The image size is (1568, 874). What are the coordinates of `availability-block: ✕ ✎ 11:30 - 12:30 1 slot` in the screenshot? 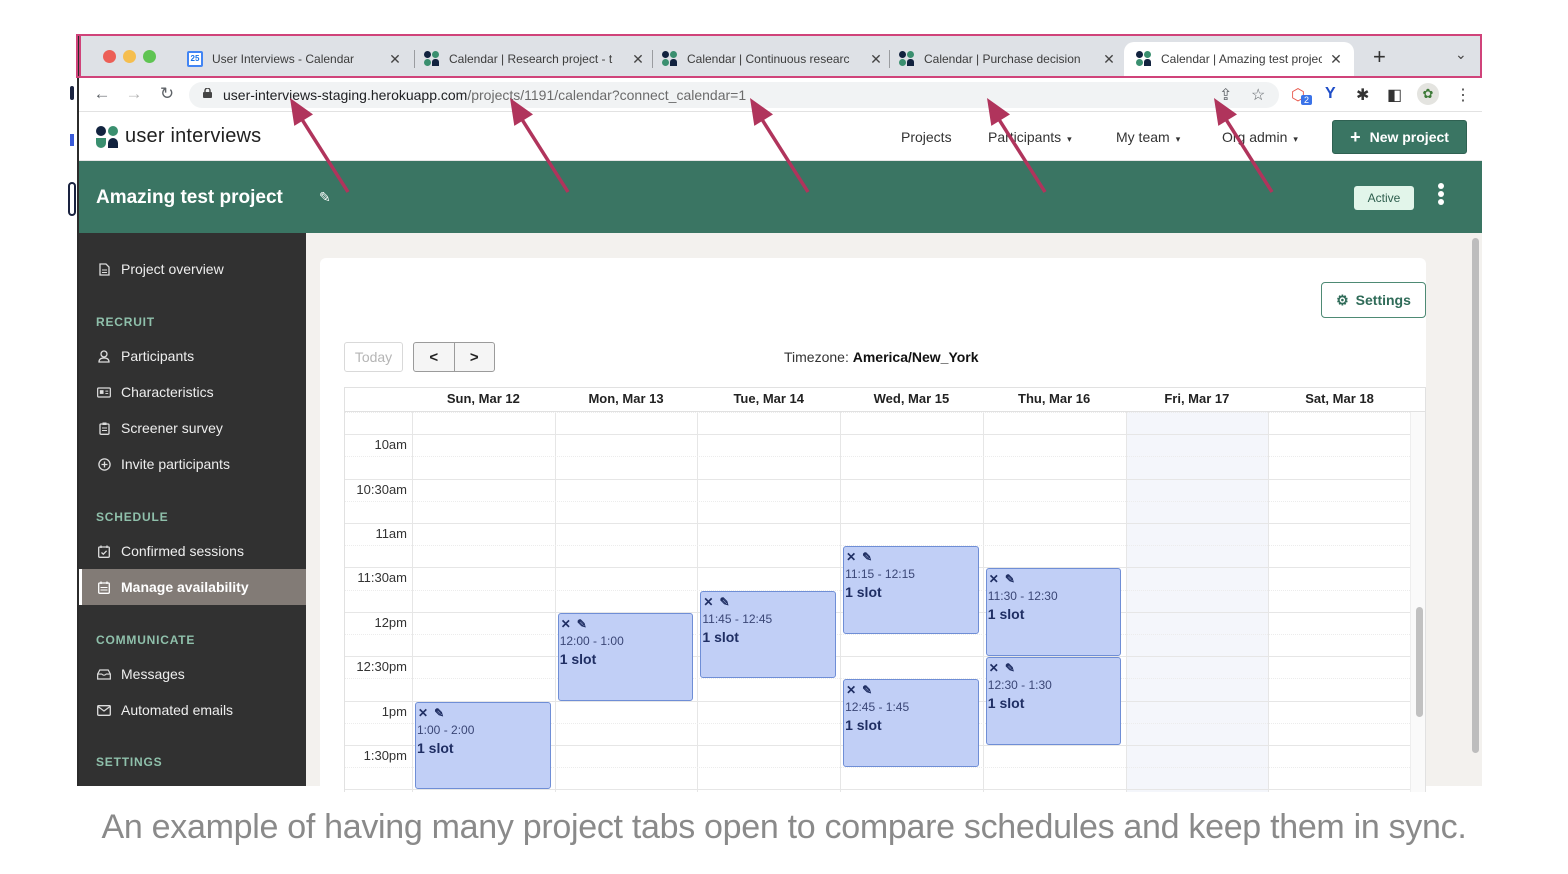 It's located at (1053, 612).